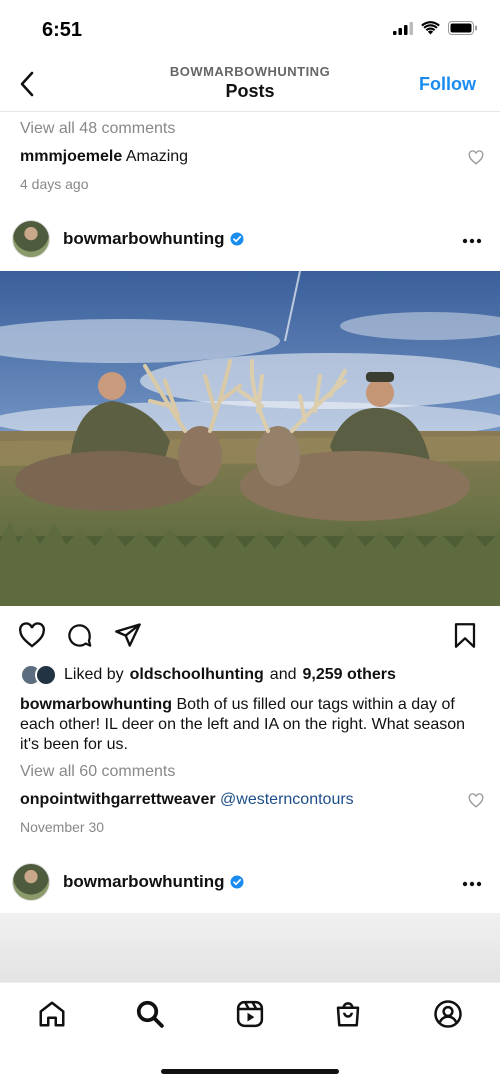 The height and width of the screenshot is (1083, 500). I want to click on tab-reels, so click(250, 1014).